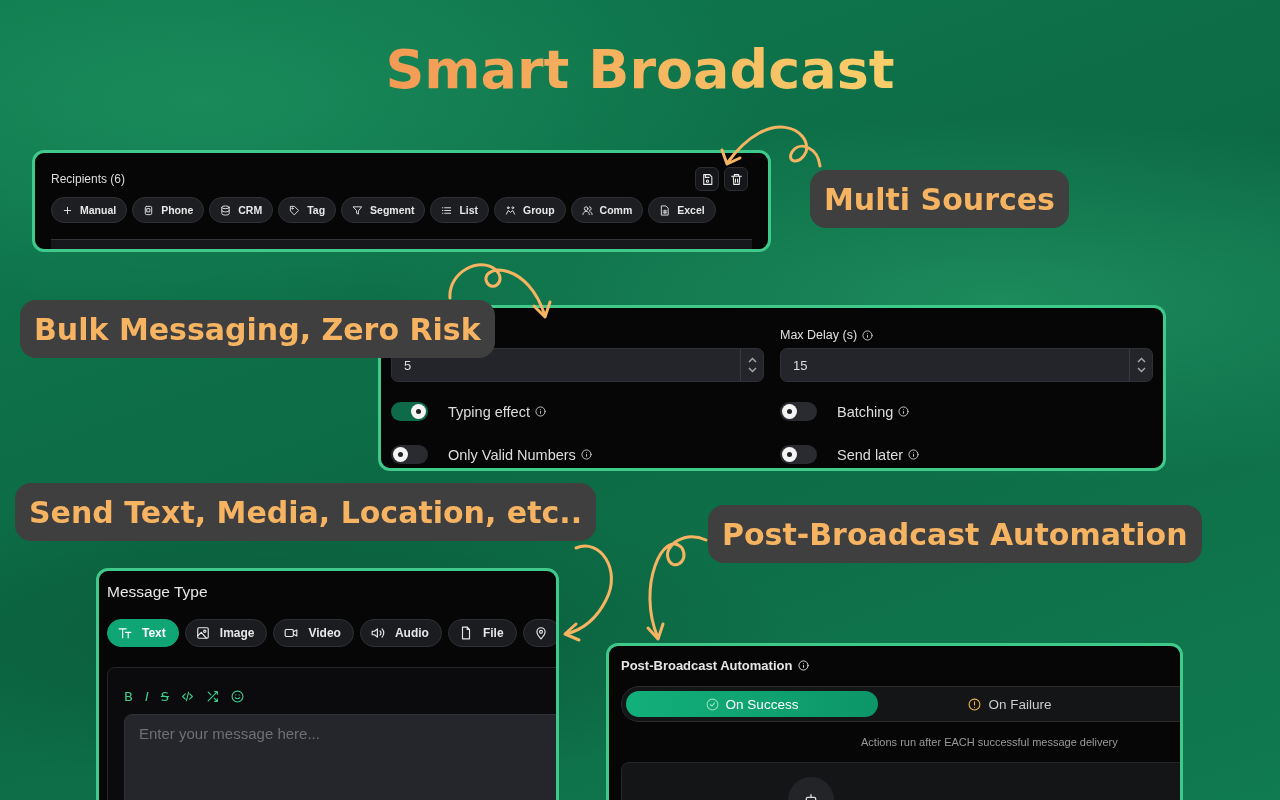 The width and height of the screenshot is (1280, 800). What do you see at coordinates (400, 633) in the screenshot?
I see `message-type-chip: Audio` at bounding box center [400, 633].